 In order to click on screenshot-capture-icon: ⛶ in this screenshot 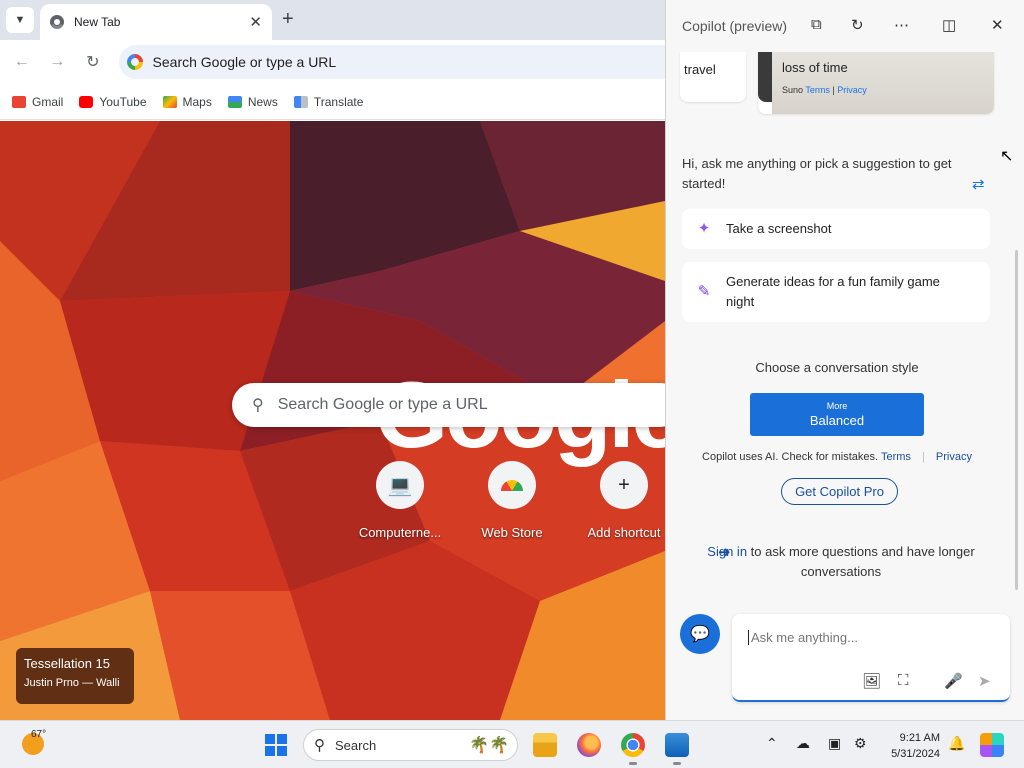, I will do `click(903, 680)`.